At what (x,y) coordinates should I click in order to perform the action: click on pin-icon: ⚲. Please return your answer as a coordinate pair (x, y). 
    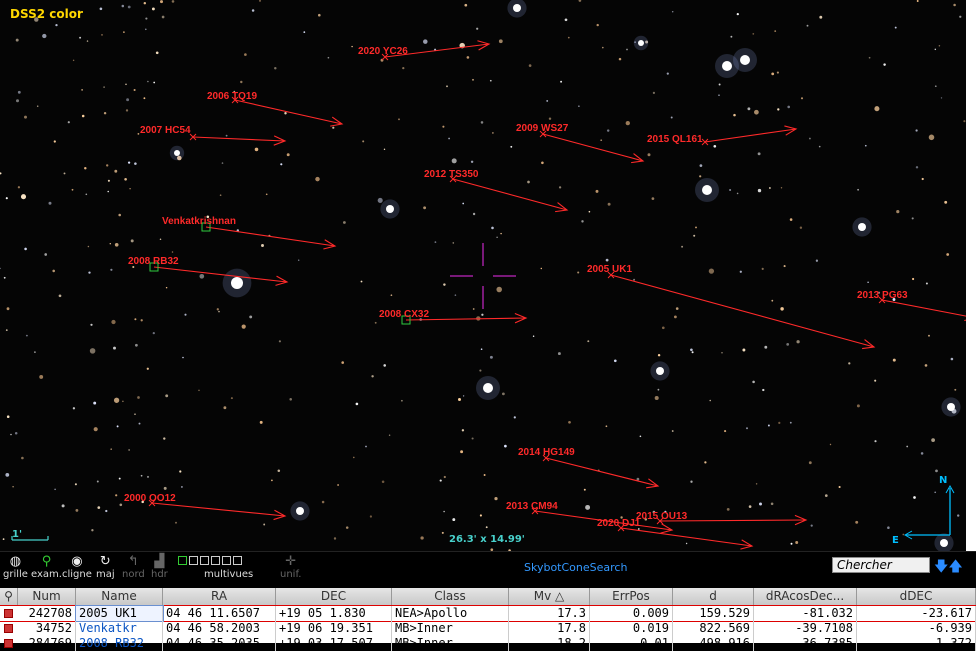
    Looking at the image, I should click on (9, 596).